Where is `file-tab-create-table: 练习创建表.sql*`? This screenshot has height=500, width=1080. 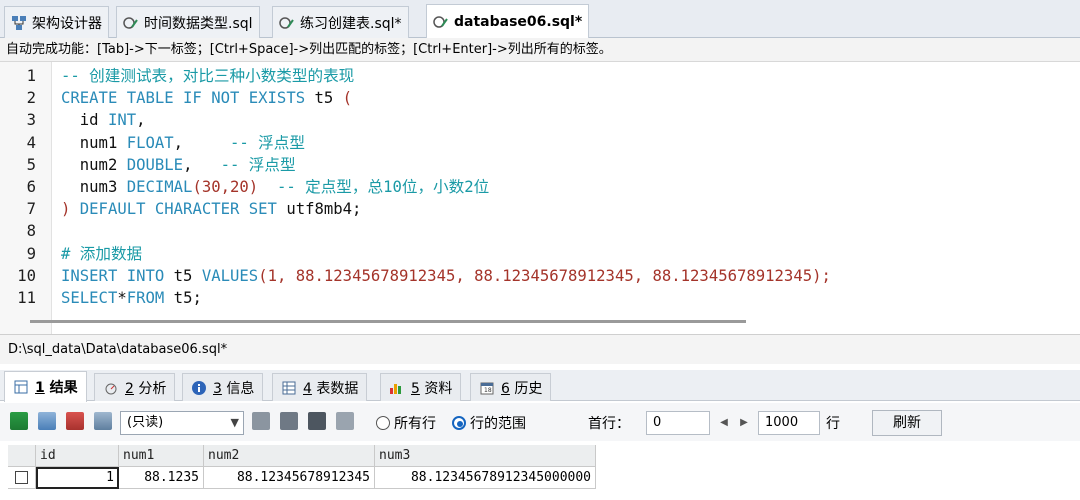
file-tab-create-table: 练习创建表.sql* is located at coordinates (340, 22).